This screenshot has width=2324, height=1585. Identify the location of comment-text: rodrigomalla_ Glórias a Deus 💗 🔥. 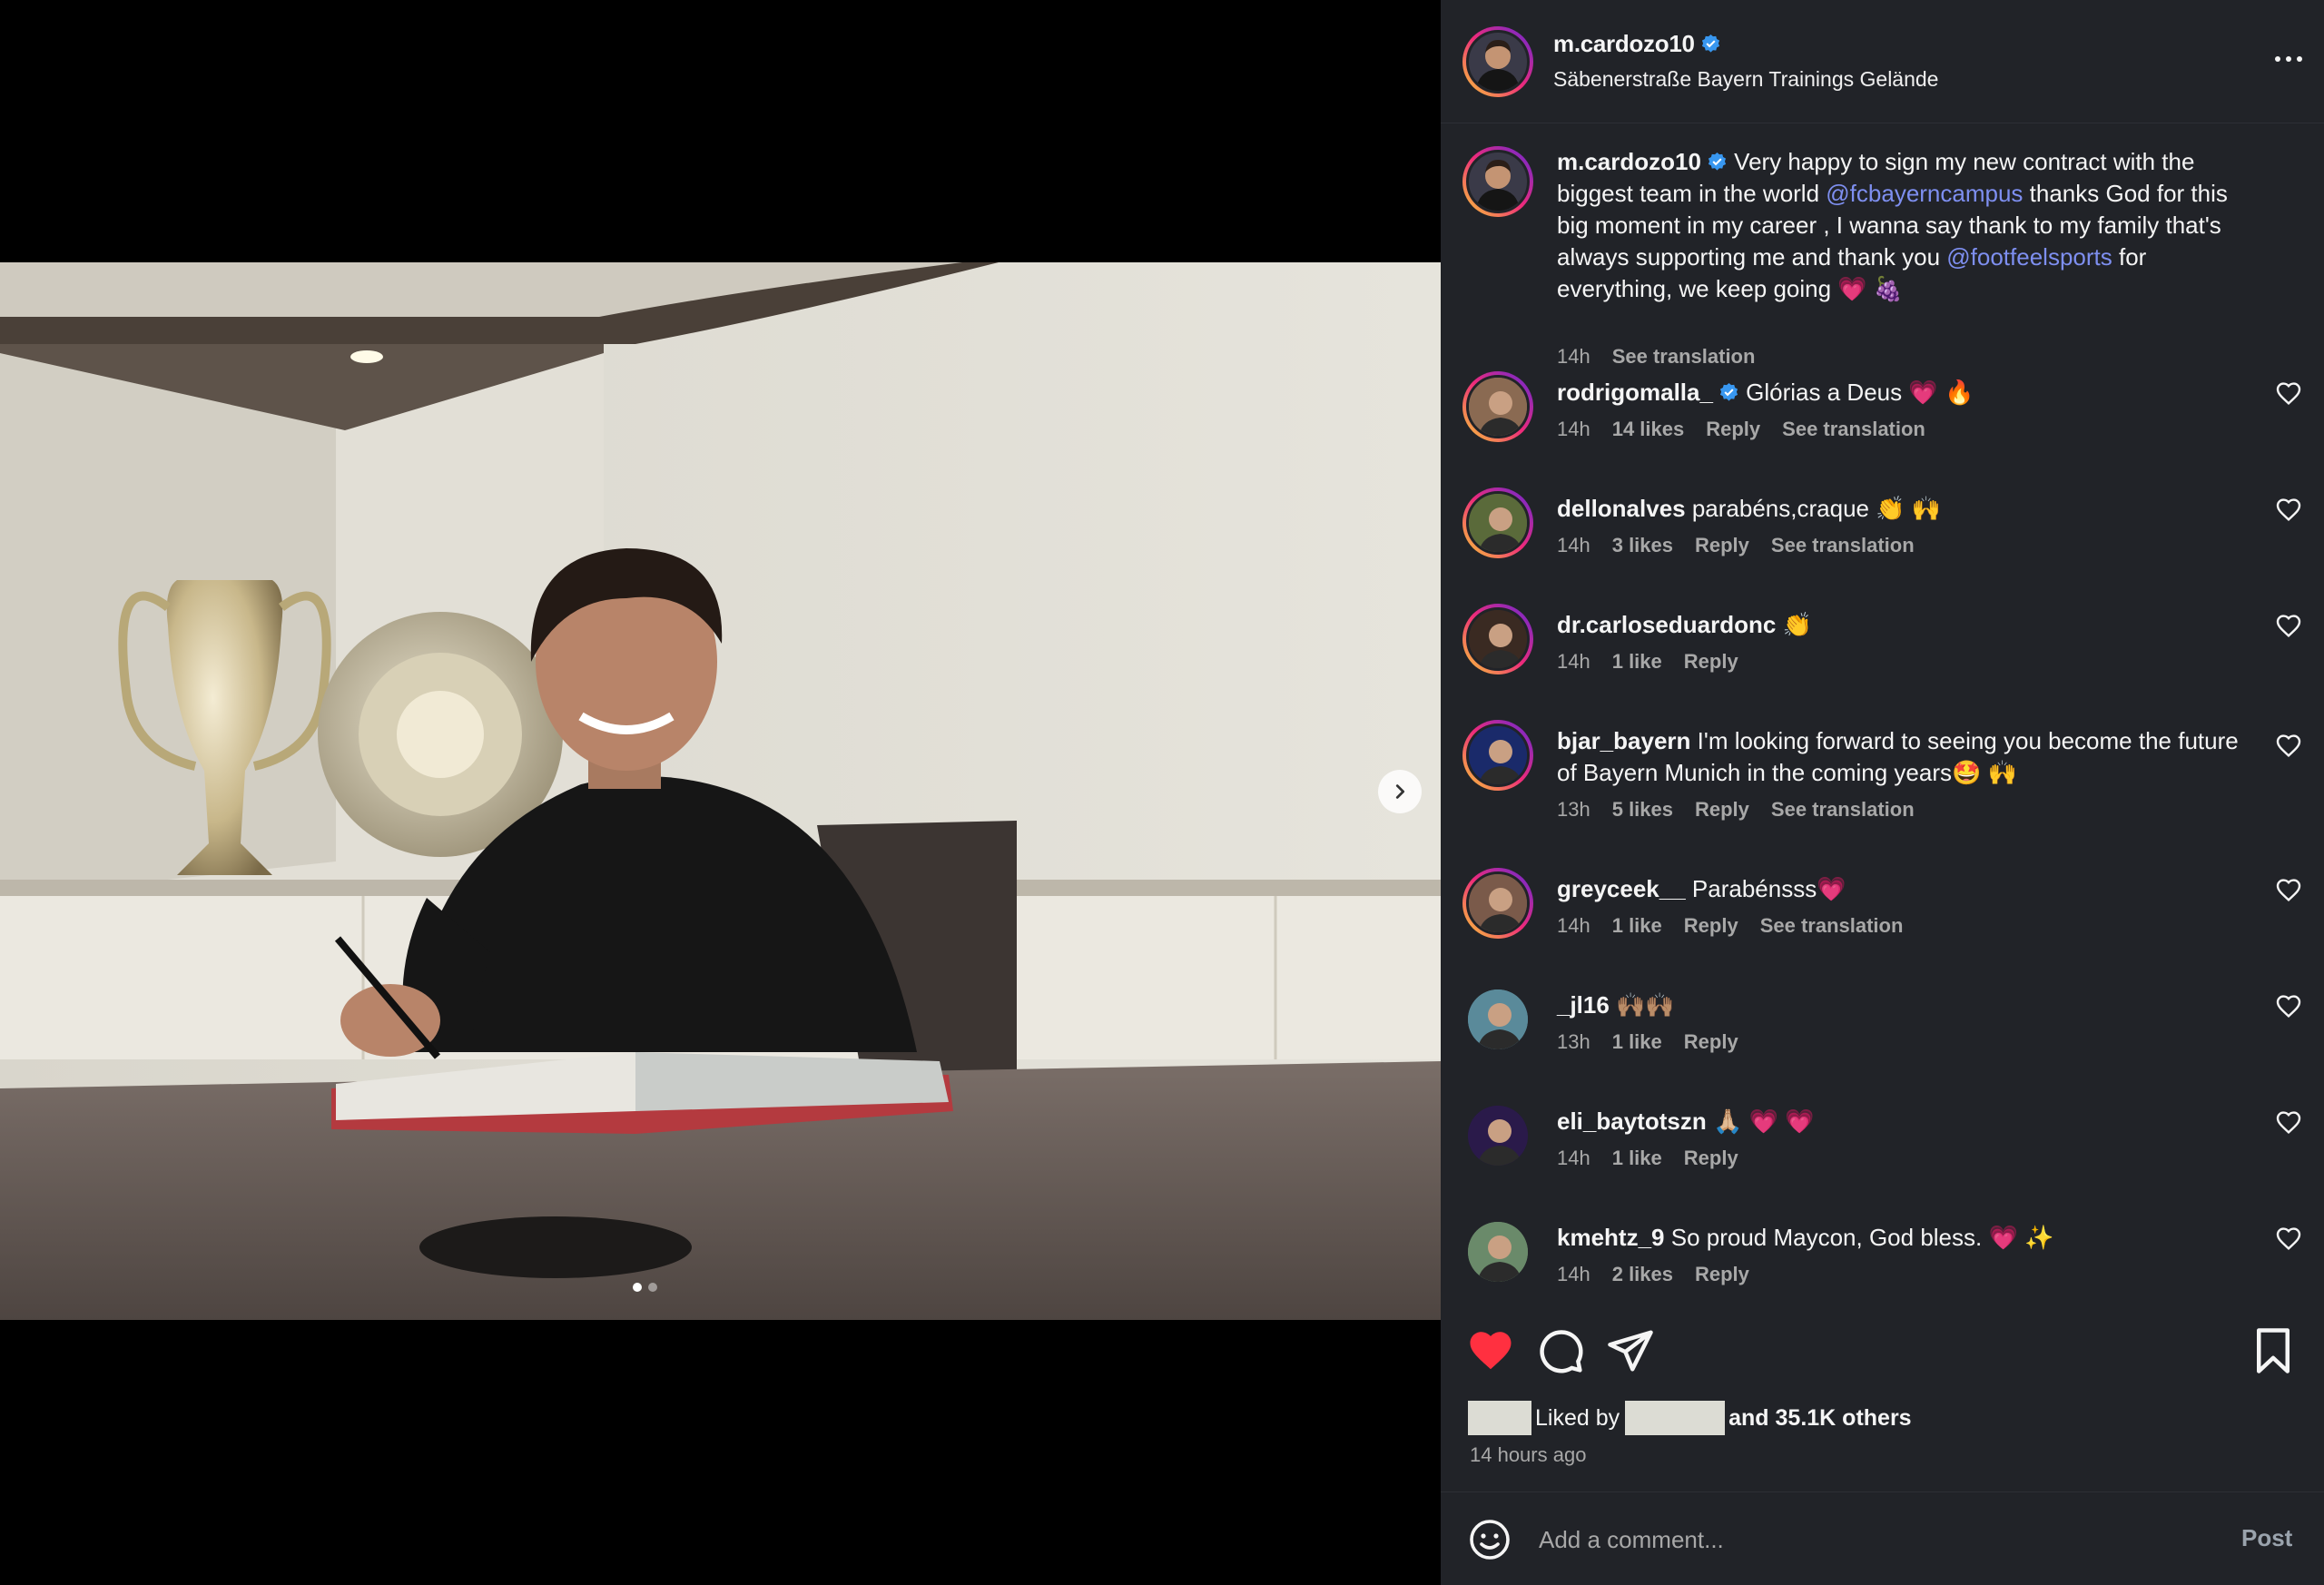
(1906, 393).